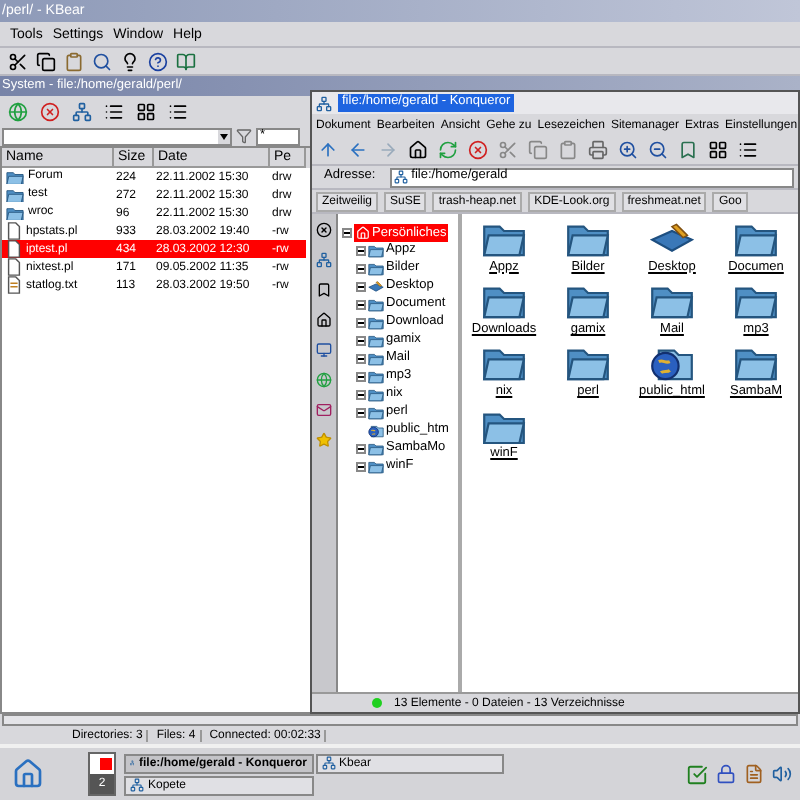 The image size is (800, 800). What do you see at coordinates (102, 61) in the screenshot?
I see `search-icon` at bounding box center [102, 61].